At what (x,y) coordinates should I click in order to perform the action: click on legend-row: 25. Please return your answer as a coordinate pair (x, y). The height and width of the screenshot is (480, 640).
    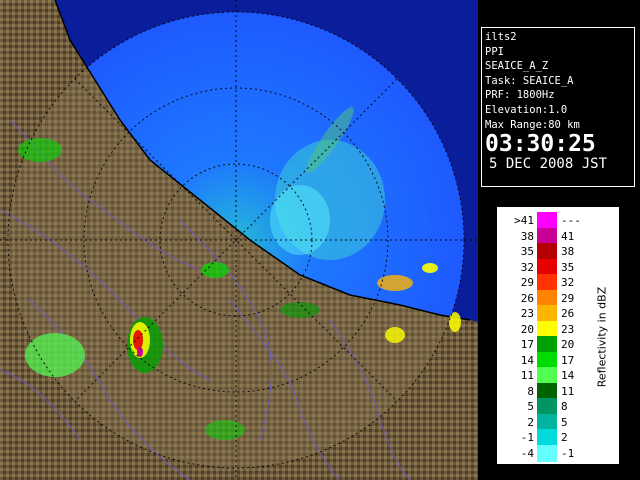
    Looking at the image, I should click on (551, 422).